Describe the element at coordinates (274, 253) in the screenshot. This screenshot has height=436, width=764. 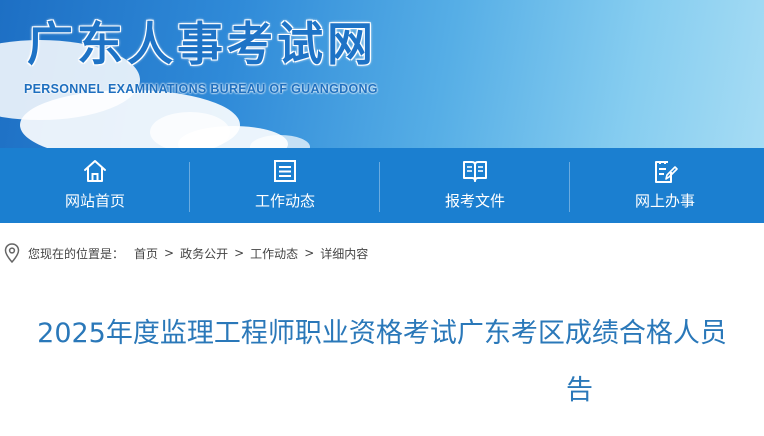
I see `breadcrumb-item-work-news: 工作动态` at that location.